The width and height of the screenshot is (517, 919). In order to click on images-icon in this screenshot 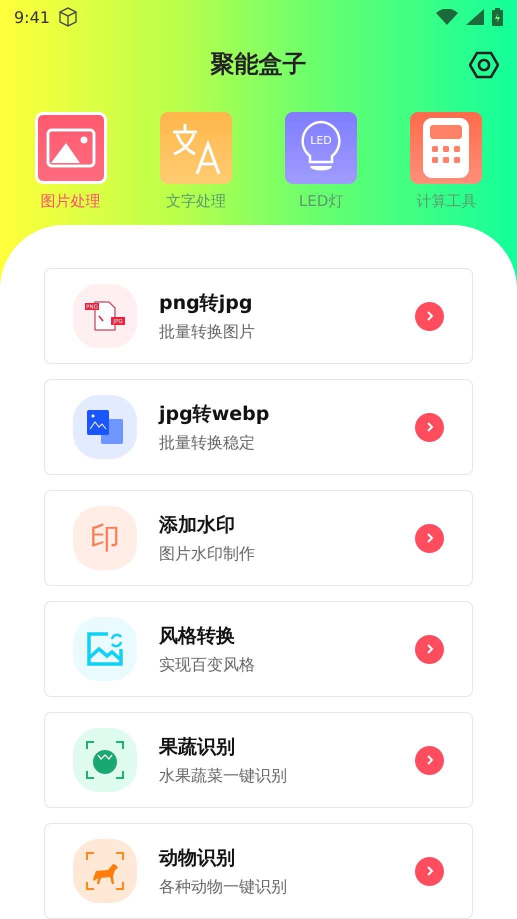, I will do `click(105, 427)`.